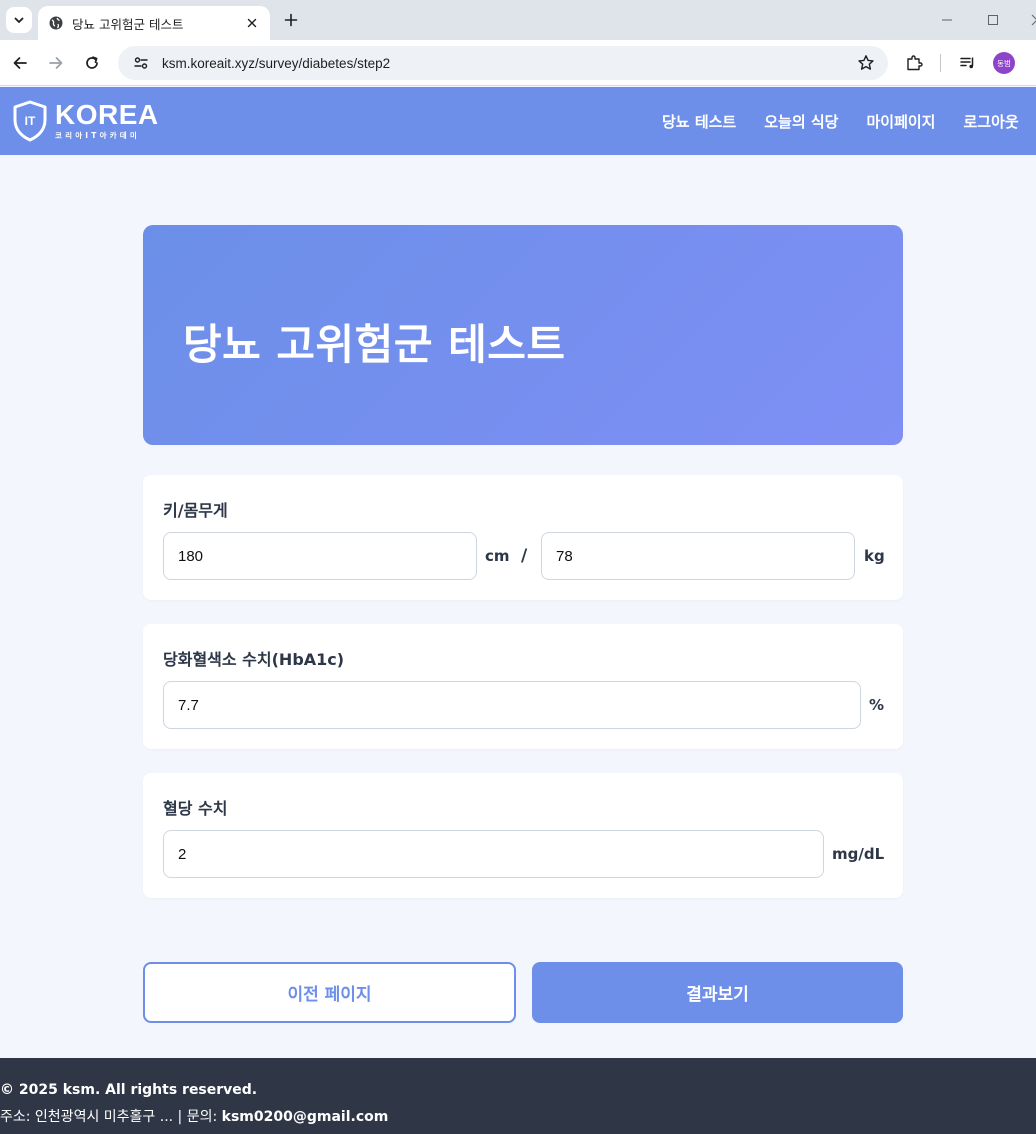 Image resolution: width=1036 pixels, height=1134 pixels. I want to click on chevron-down-icon, so click(19, 20).